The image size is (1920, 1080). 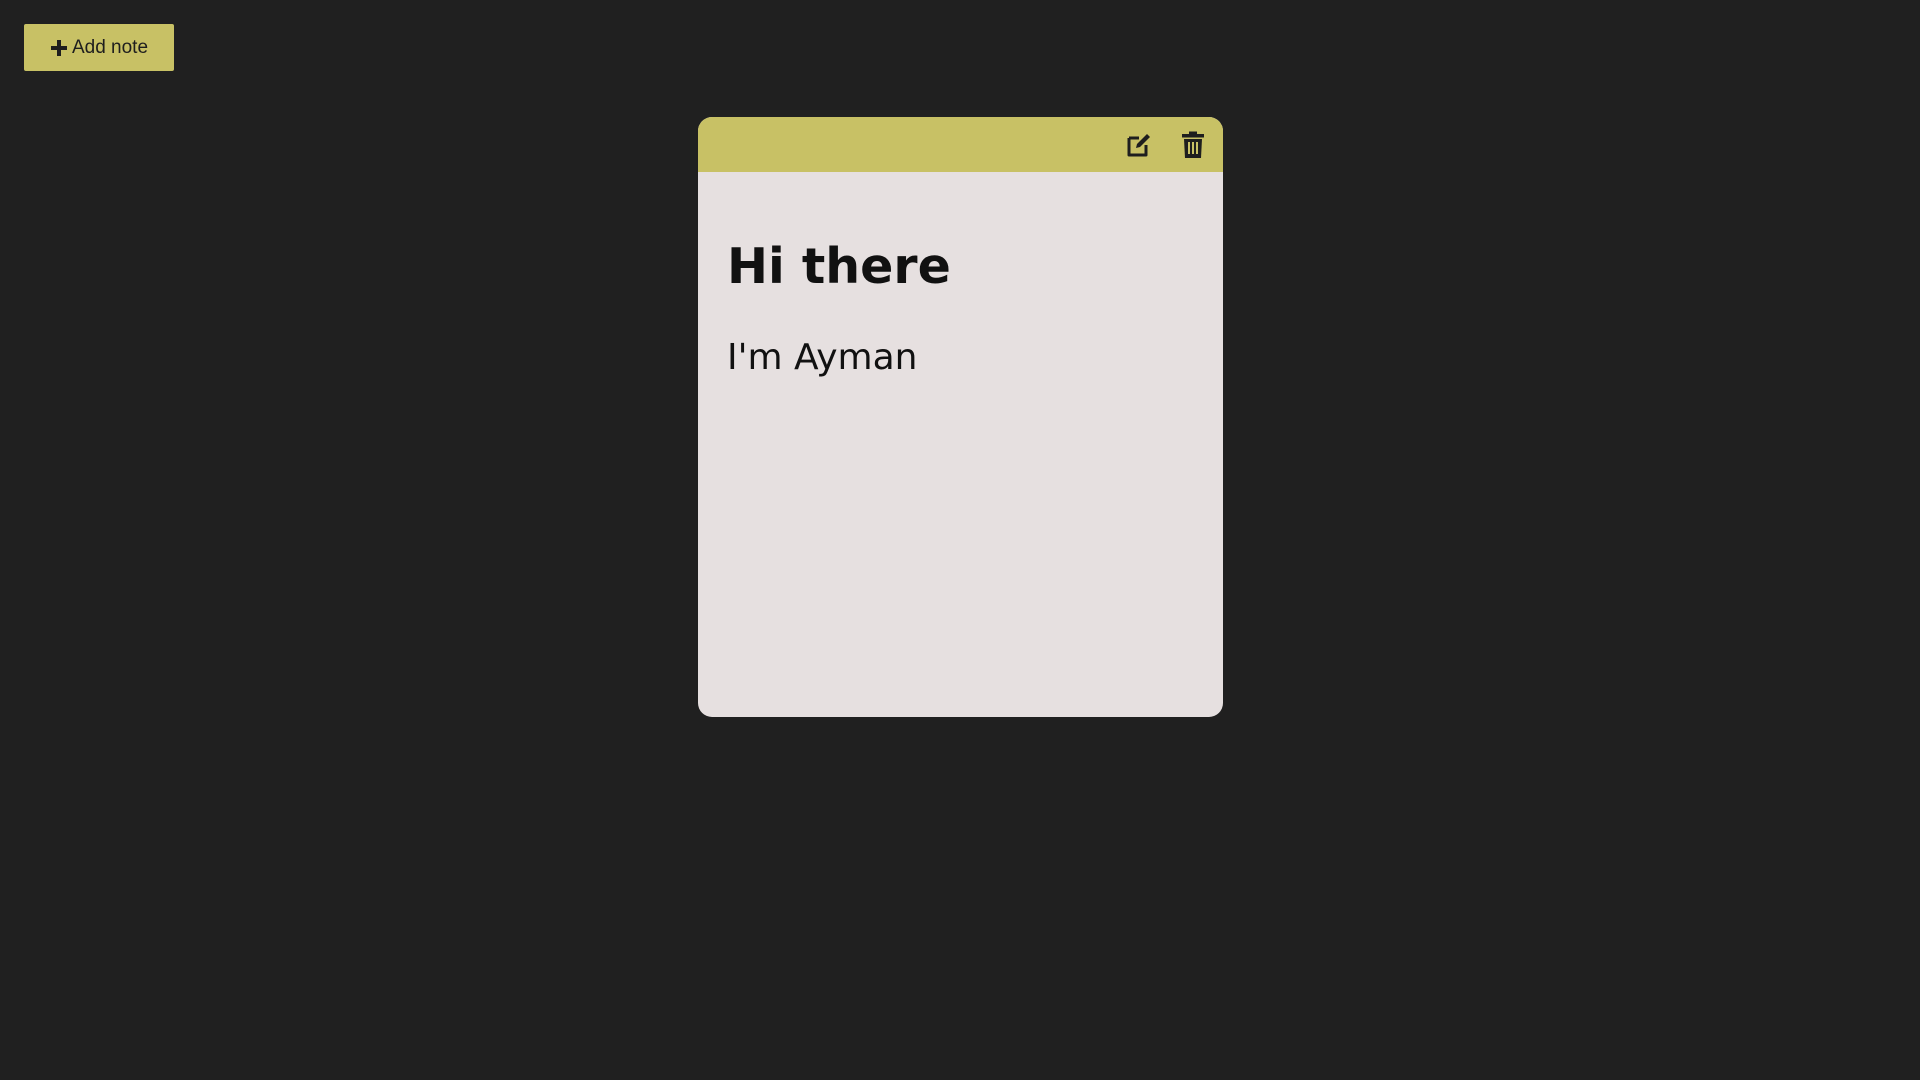 I want to click on note-title: Hi there, so click(x=839, y=266).